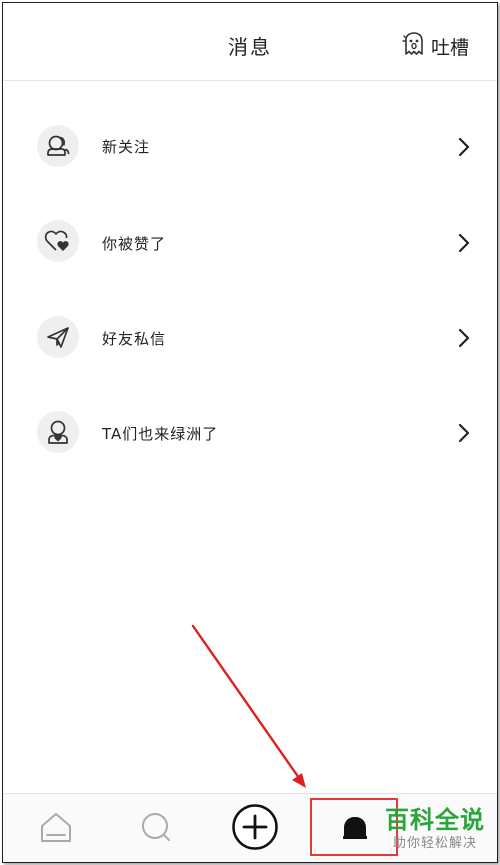  What do you see at coordinates (250, 242) in the screenshot?
I see `list-item-liked: 你被赞了` at bounding box center [250, 242].